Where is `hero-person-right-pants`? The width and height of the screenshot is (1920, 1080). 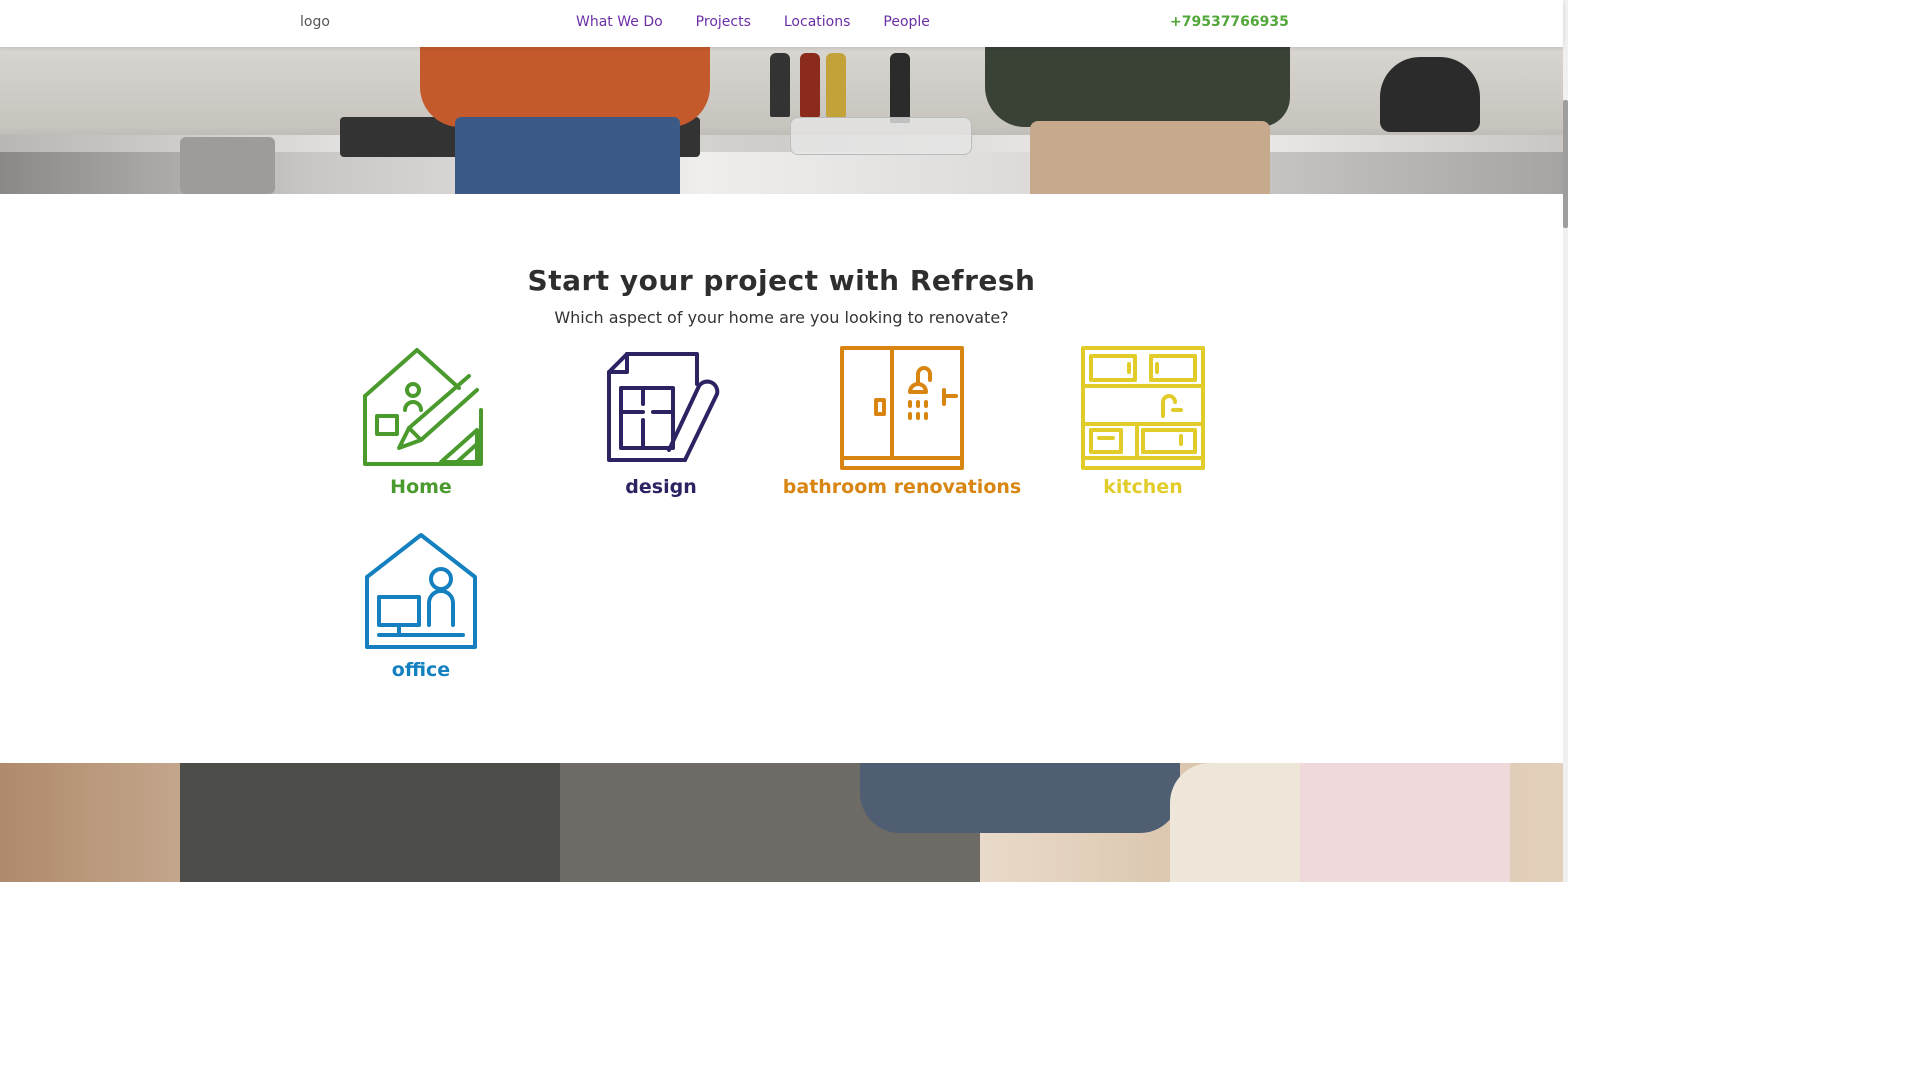
hero-person-right-pants is located at coordinates (1150, 157).